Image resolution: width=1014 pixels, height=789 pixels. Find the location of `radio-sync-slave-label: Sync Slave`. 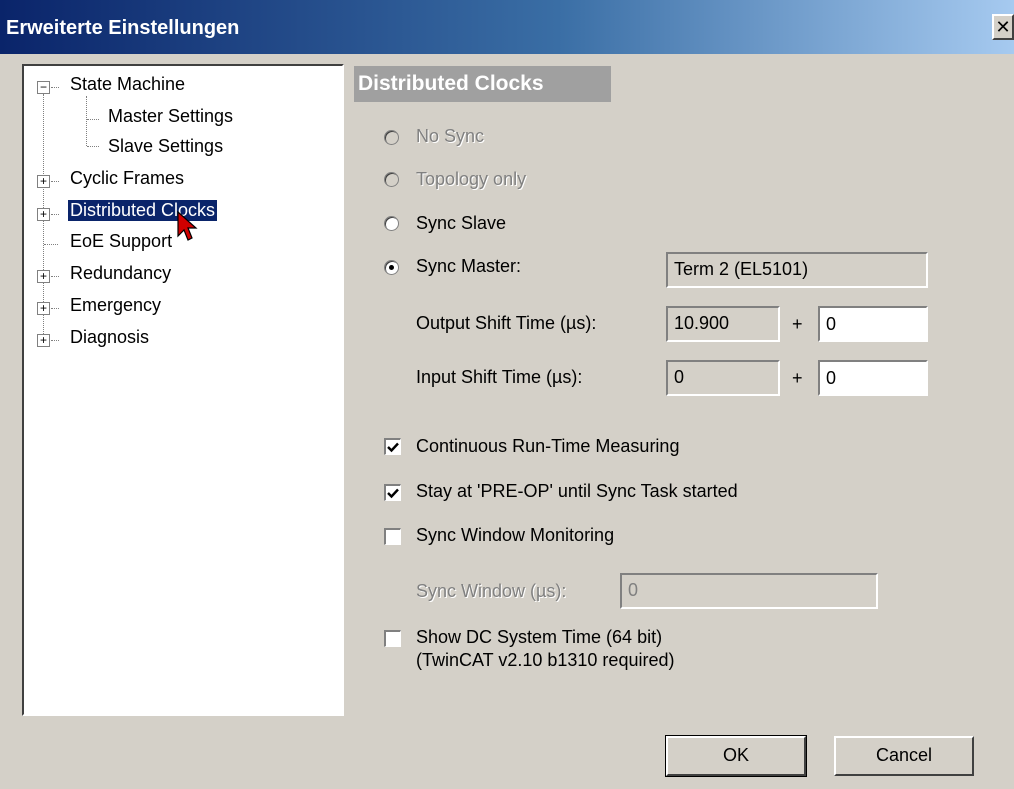

radio-sync-slave-label: Sync Slave is located at coordinates (461, 223).